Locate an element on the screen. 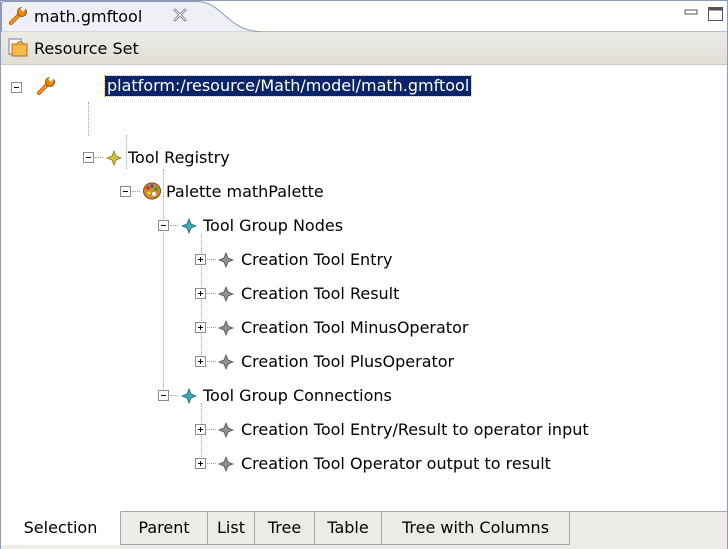  resource-set-label: Resource Set is located at coordinates (86, 48).